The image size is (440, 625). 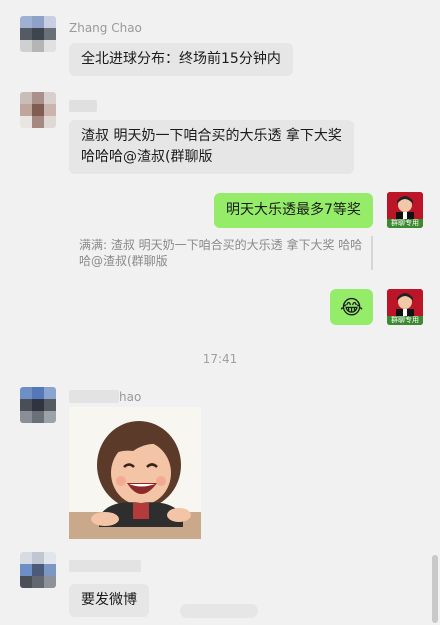 I want to click on sender-name-suffix: hao, so click(x=130, y=397).